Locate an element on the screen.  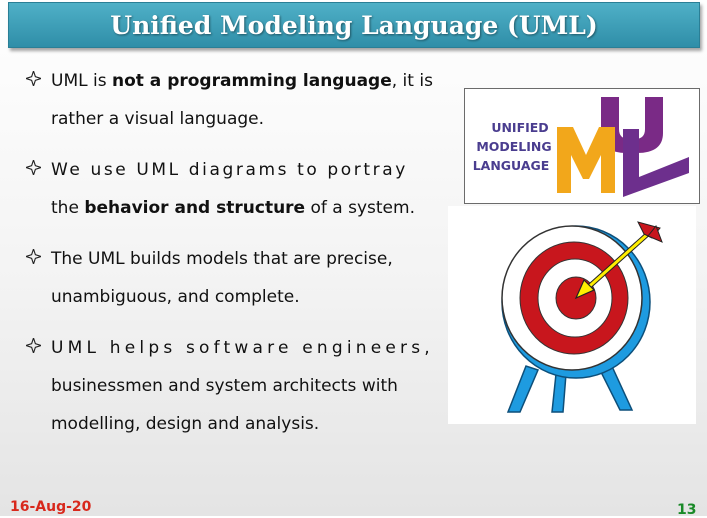
bullet-line: businessmen and system architects with is located at coordinates (224, 386).